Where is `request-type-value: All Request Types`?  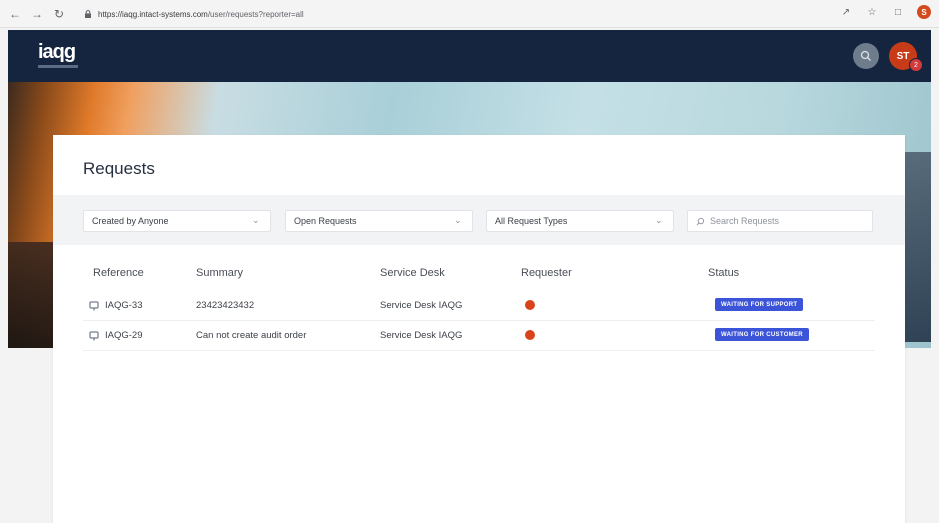 request-type-value: All Request Types is located at coordinates (531, 221).